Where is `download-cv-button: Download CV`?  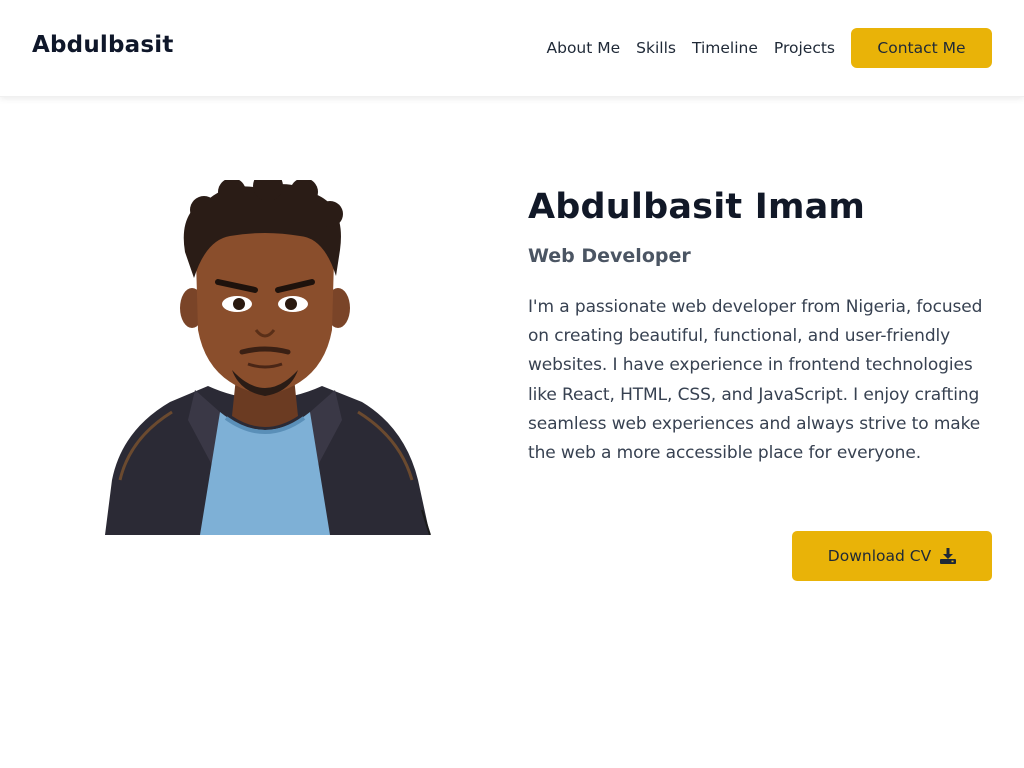
download-cv-button: Download CV is located at coordinates (892, 556).